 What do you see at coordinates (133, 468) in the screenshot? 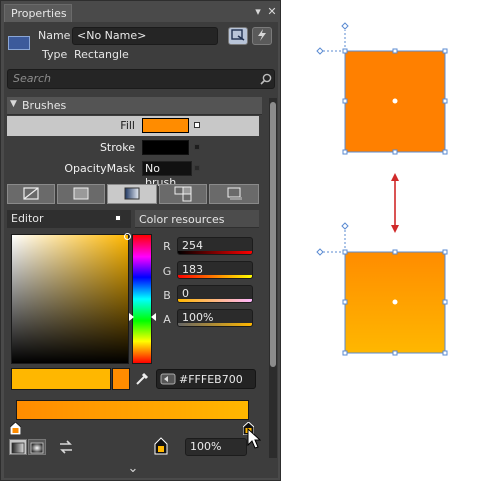
I see `expand-chevron-icon: ⌄` at bounding box center [133, 468].